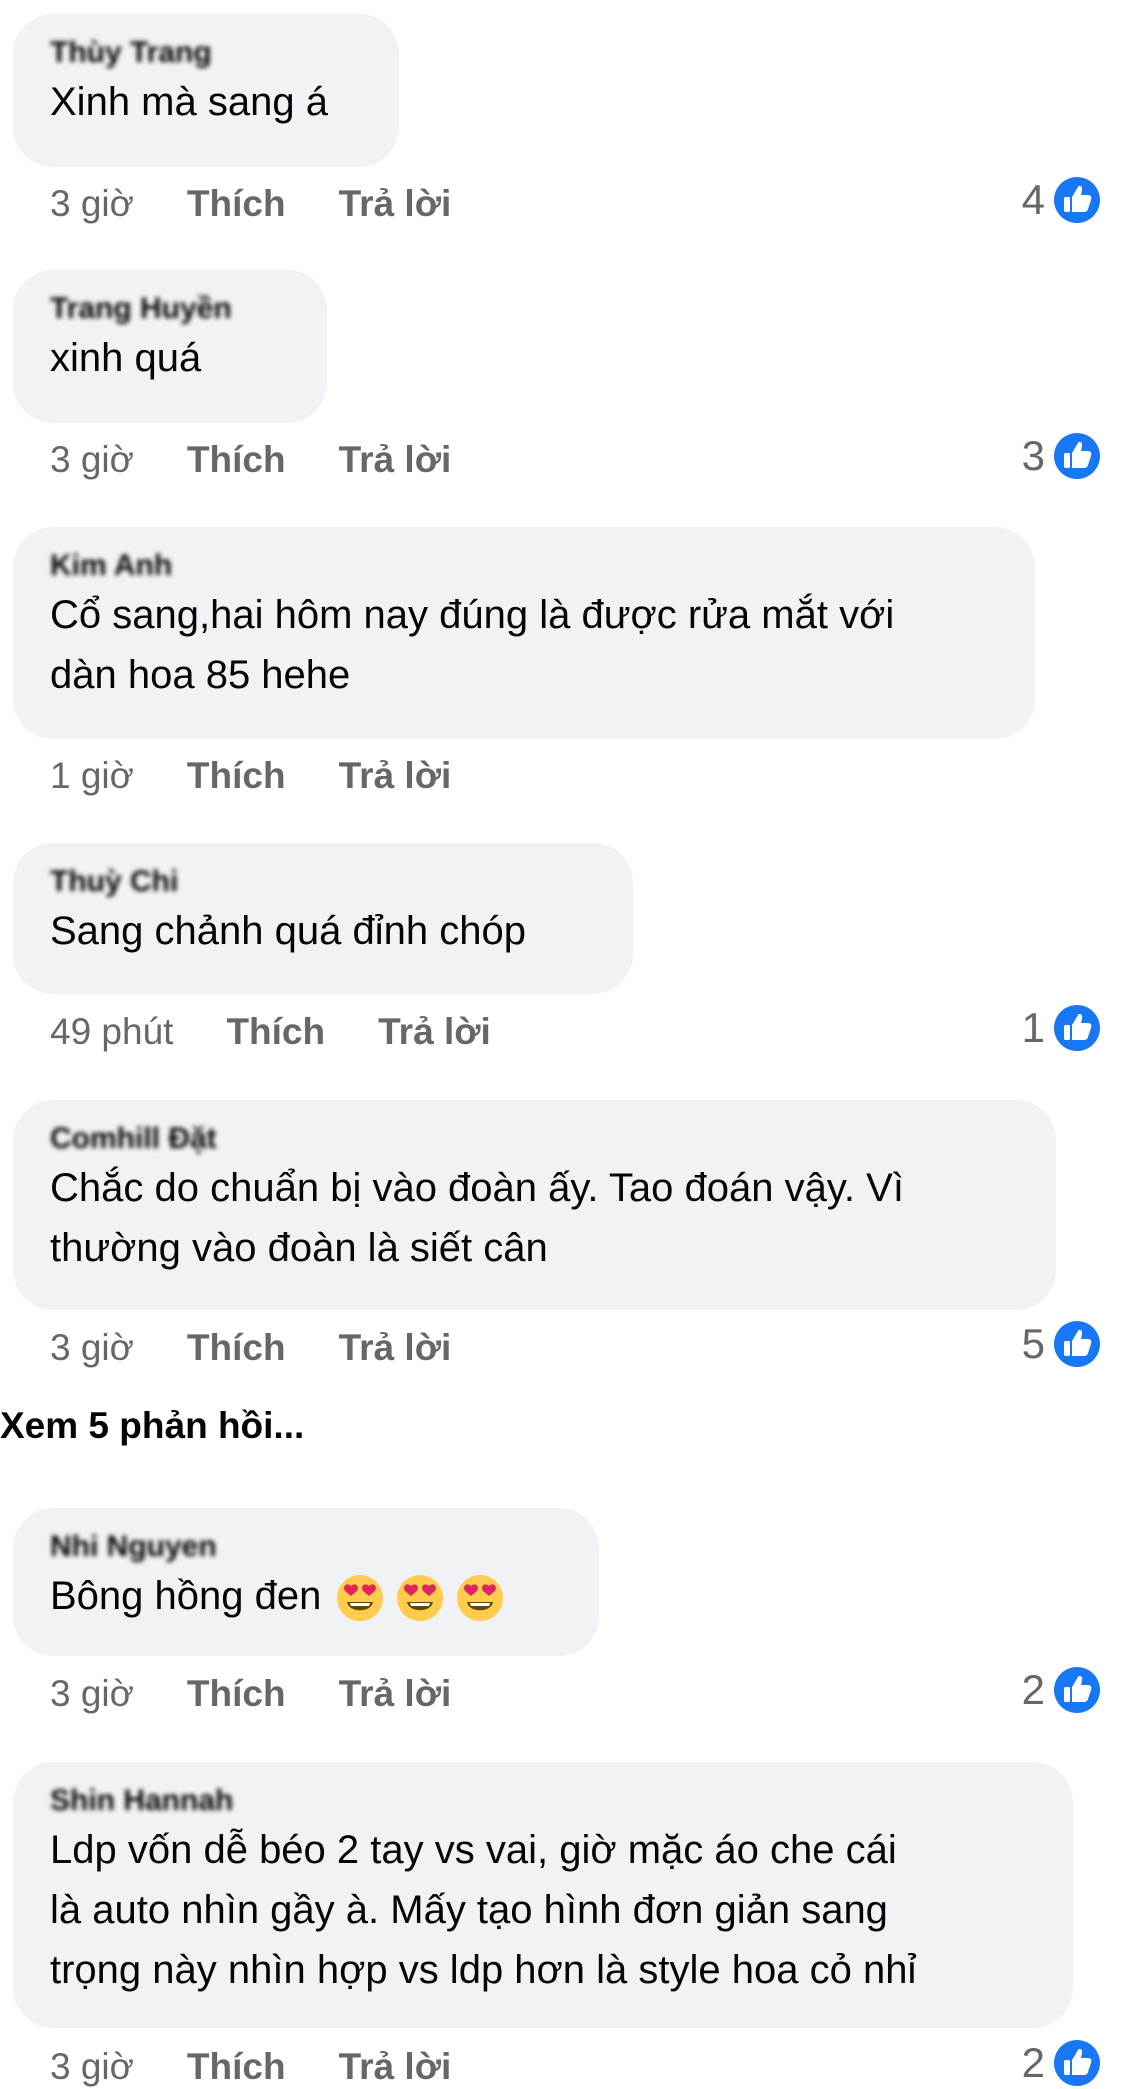 The height and width of the screenshot is (2089, 1123). I want to click on comment-author: Trang Huyền, so click(176, 309).